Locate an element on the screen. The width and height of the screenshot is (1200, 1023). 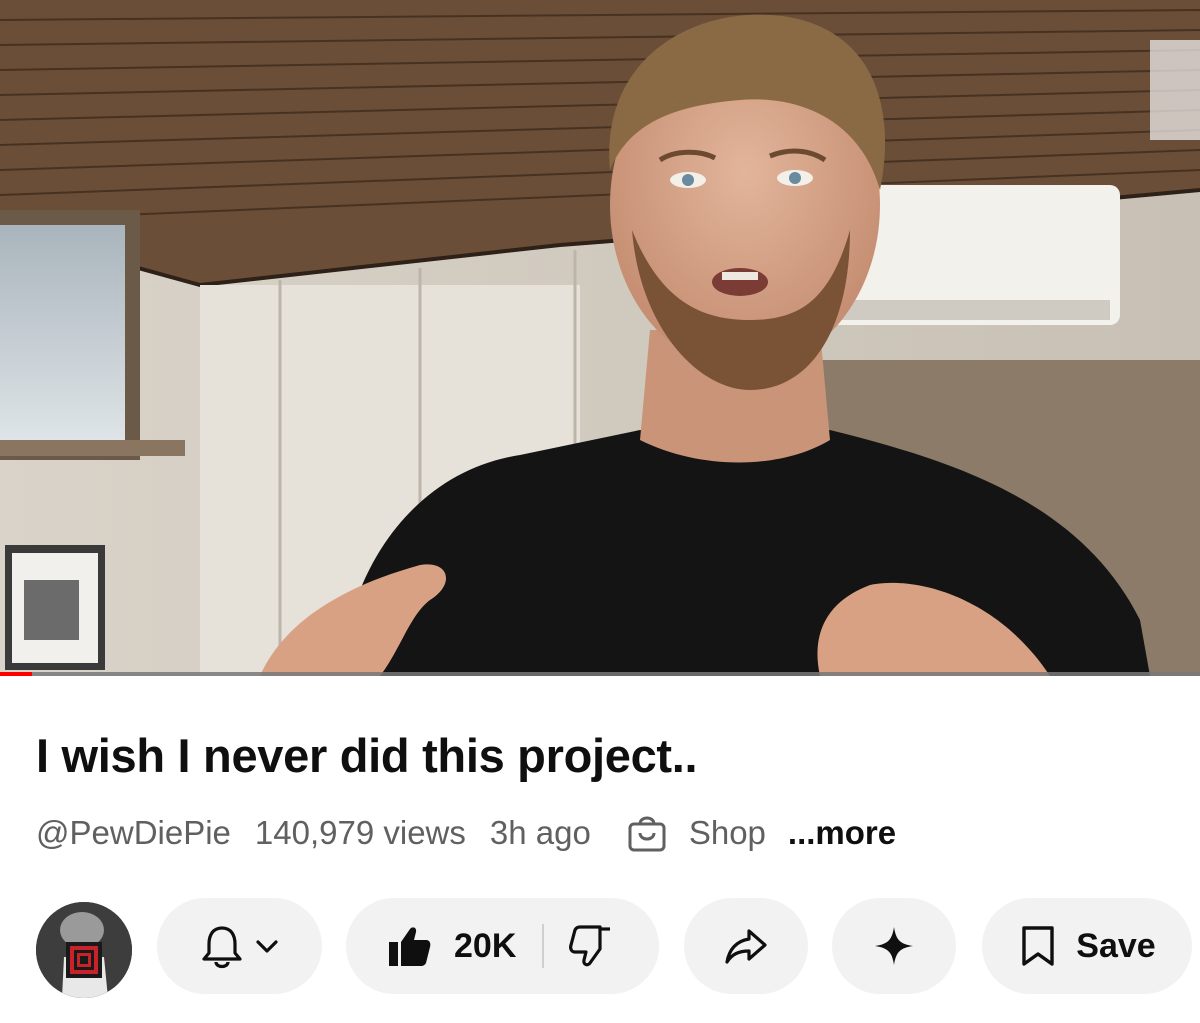
dislike-button is located at coordinates (591, 946).